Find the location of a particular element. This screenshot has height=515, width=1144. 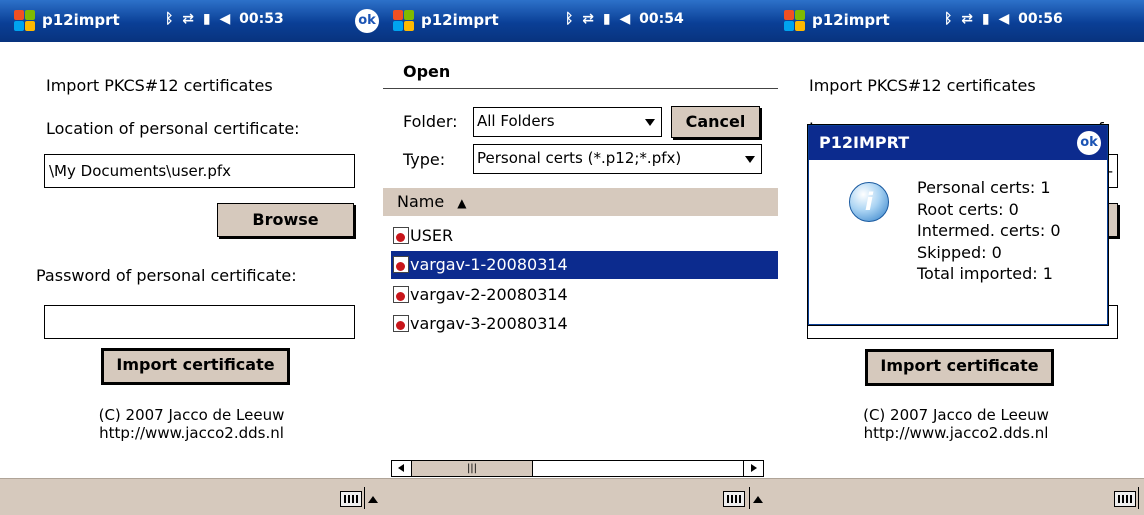

file-name: vargav-3-20080314 is located at coordinates (489, 323).